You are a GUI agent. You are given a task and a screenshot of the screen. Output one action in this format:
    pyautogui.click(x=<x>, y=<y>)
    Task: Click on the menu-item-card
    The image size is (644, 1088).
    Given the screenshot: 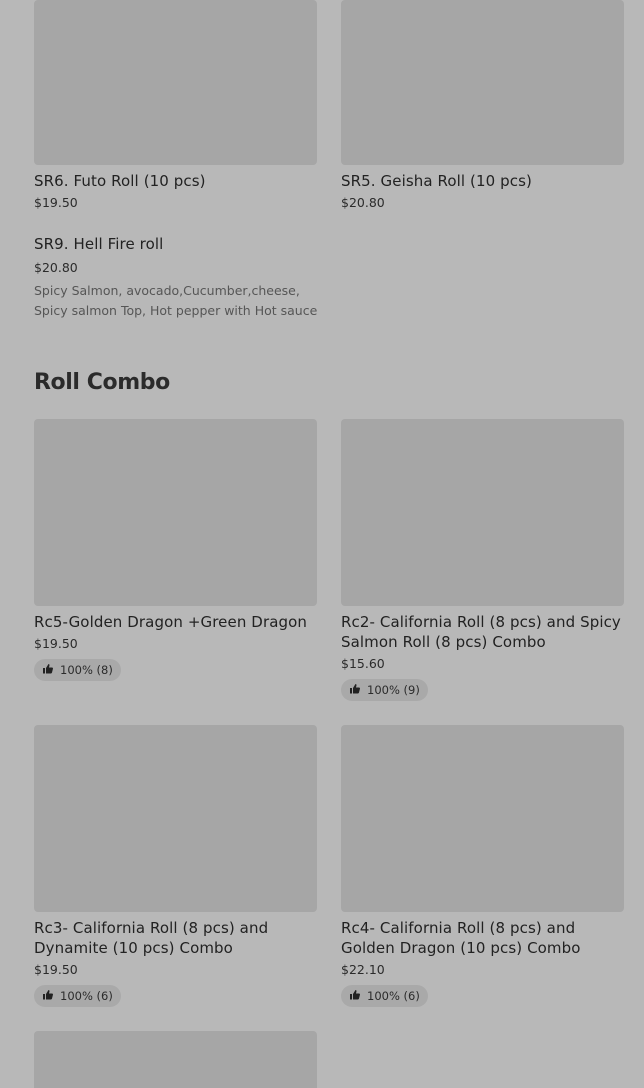 What is the action you would take?
    pyautogui.click(x=176, y=1059)
    